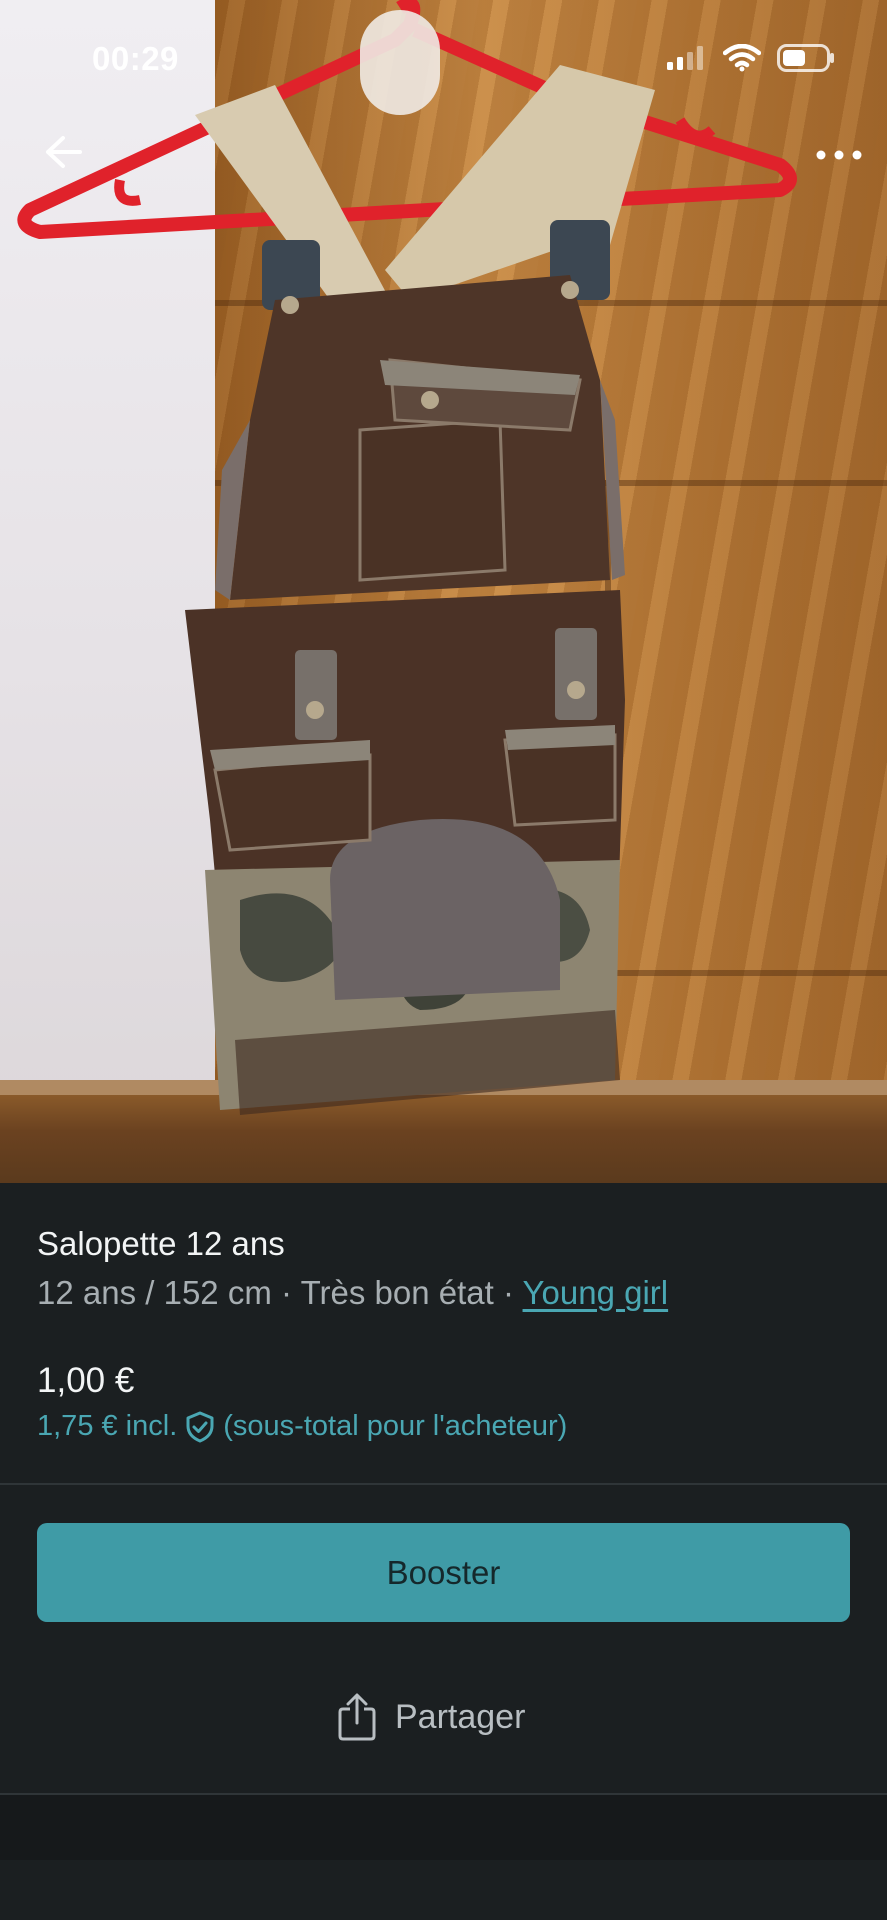 Image resolution: width=887 pixels, height=1920 pixels. I want to click on shield-check-icon, so click(200, 1426).